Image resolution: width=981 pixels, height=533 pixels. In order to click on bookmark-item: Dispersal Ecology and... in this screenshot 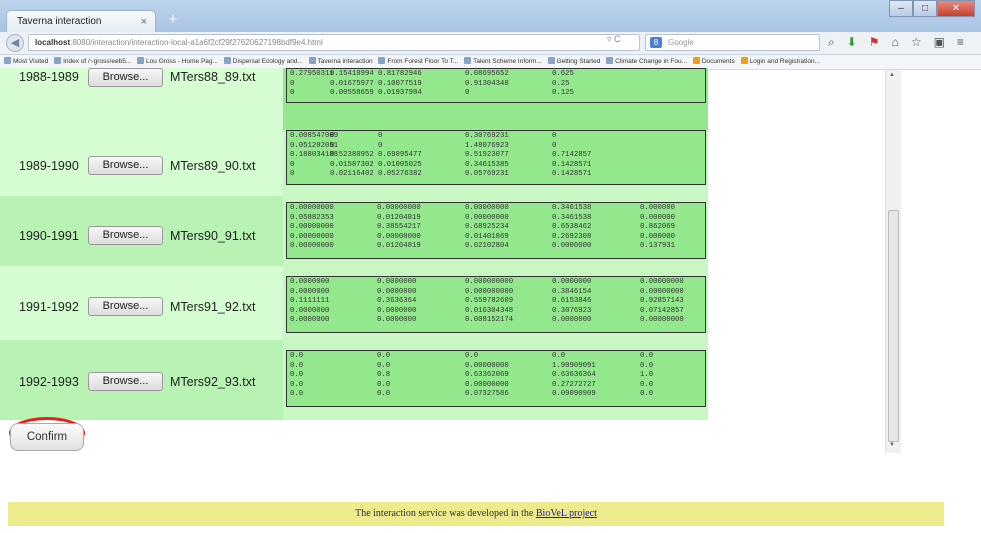, I will do `click(263, 62)`.